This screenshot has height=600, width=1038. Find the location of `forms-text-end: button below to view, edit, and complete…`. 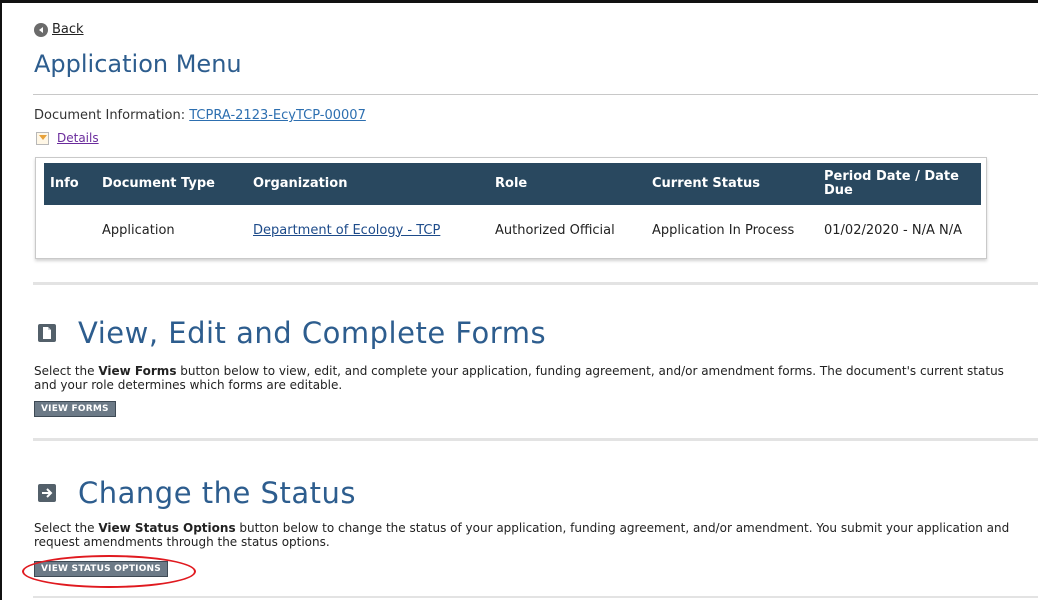

forms-text-end: button below to view, edit, and complete… is located at coordinates (519, 378).